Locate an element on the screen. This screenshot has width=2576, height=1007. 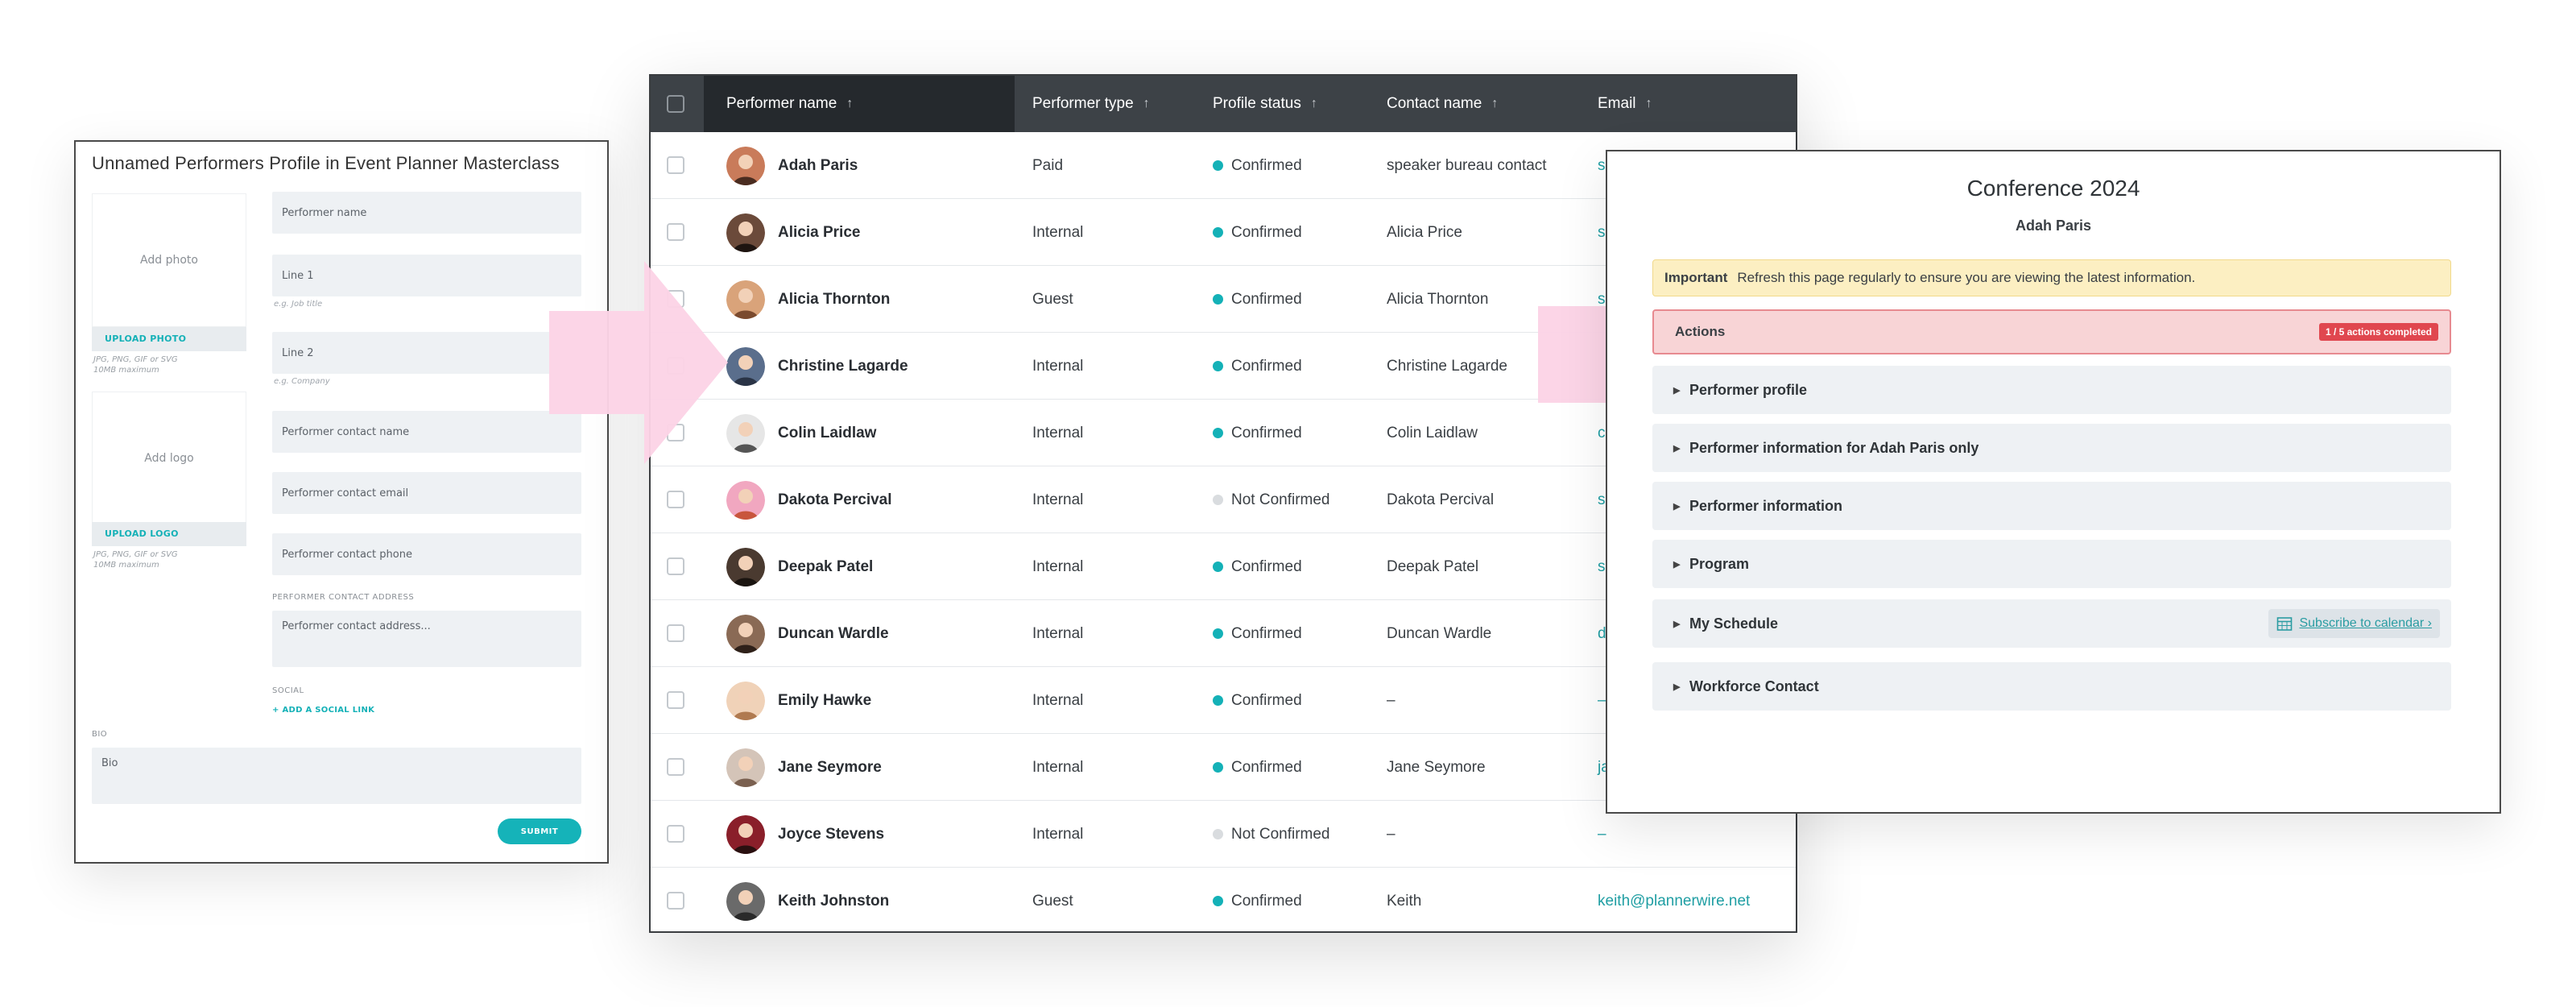
performer-name-input: Performer name is located at coordinates (427, 213).